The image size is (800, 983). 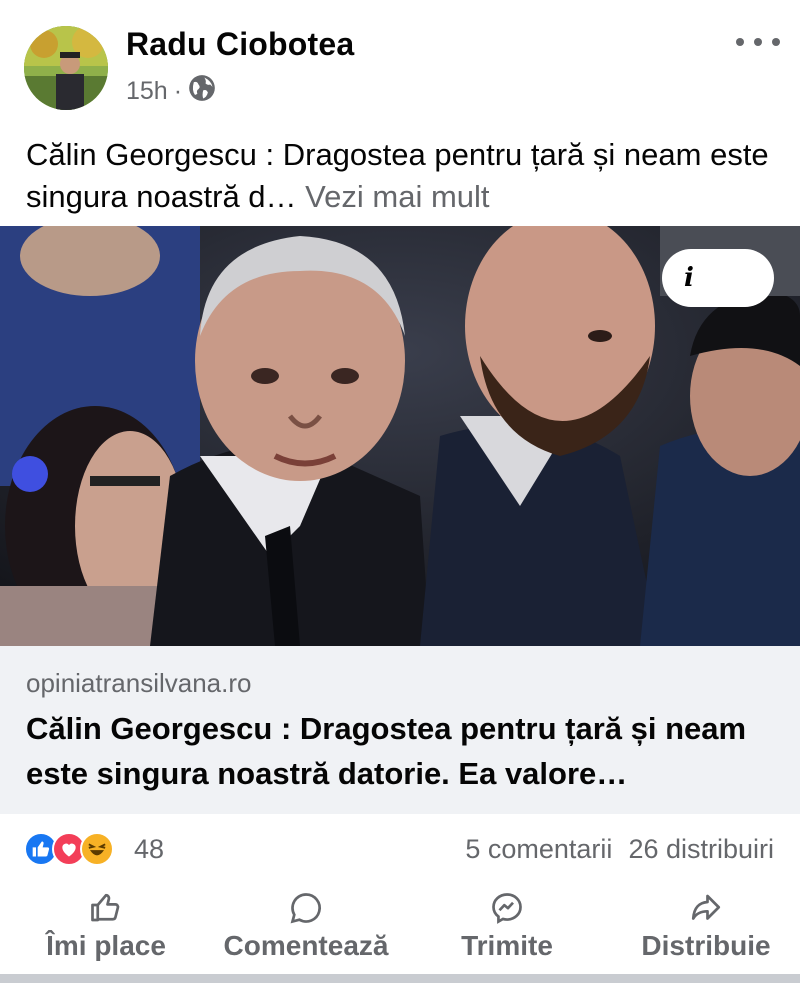 What do you see at coordinates (147, 91) in the screenshot?
I see `post-time: 15h` at bounding box center [147, 91].